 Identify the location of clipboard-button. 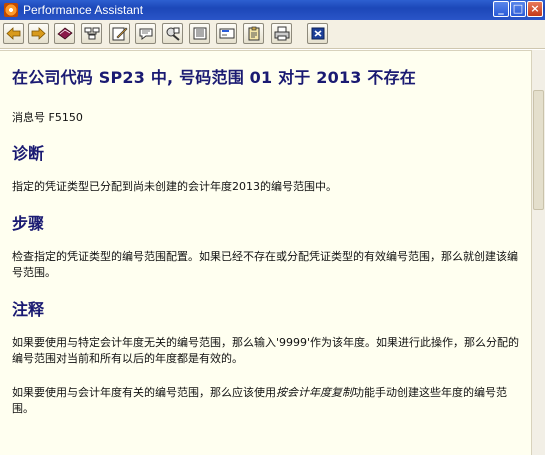
(253, 33).